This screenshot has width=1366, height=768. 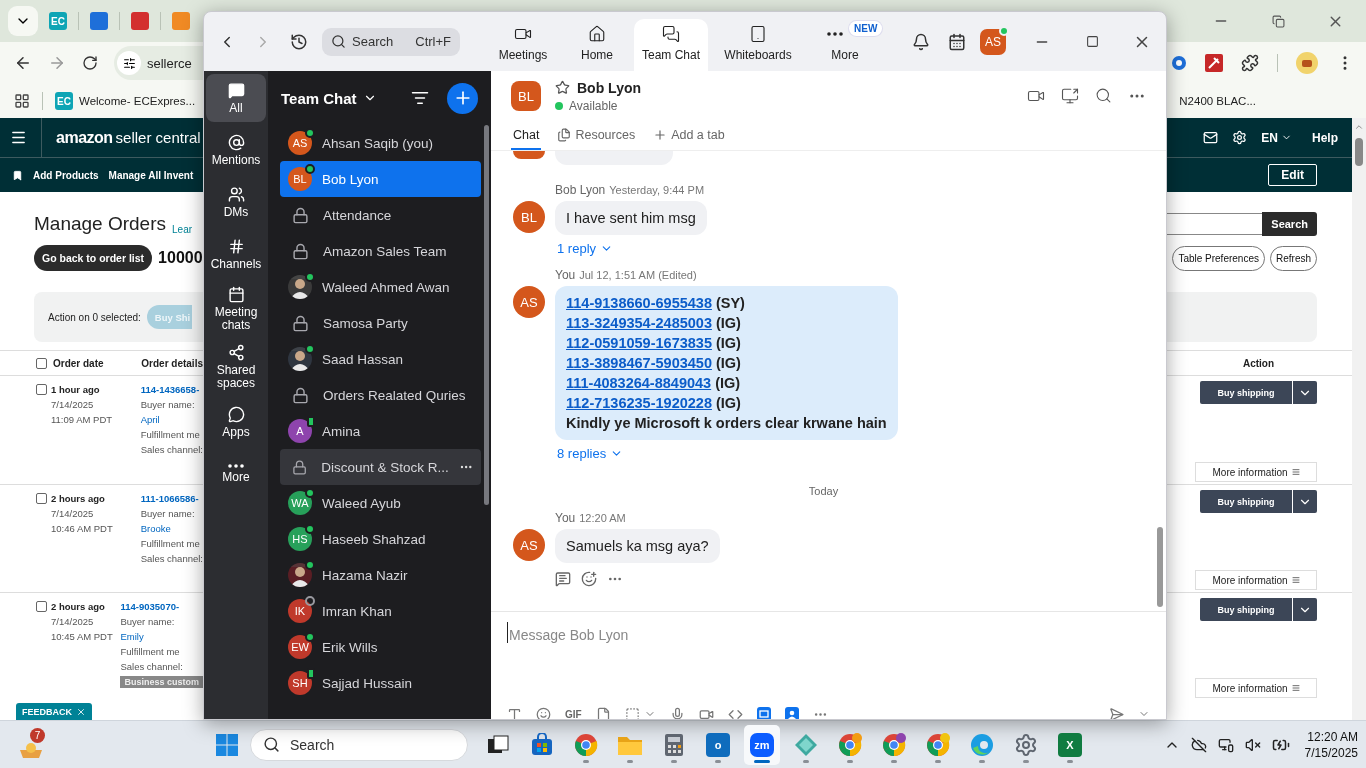 What do you see at coordinates (380, 683) in the screenshot?
I see `chat-list-item: SH Sajjad Hussain` at bounding box center [380, 683].